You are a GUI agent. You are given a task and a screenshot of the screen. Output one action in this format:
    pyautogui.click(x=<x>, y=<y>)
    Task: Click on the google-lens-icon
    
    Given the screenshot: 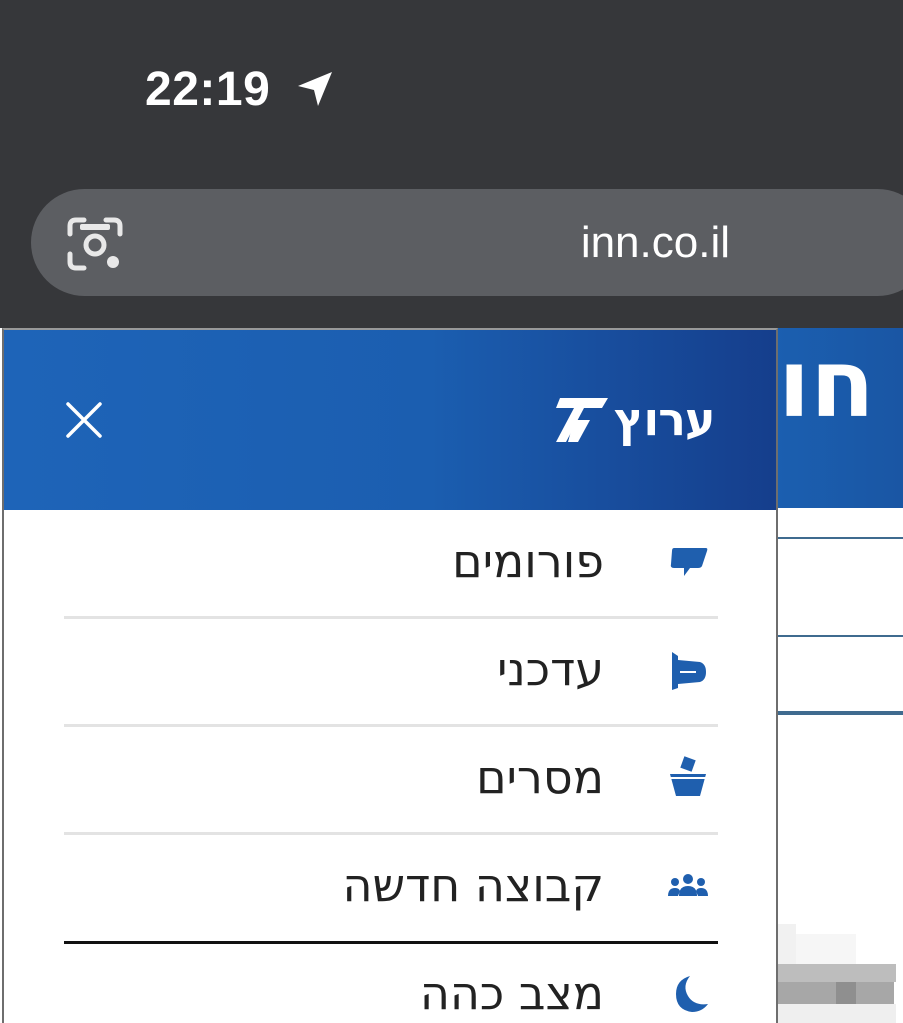 What is the action you would take?
    pyautogui.click(x=95, y=244)
    